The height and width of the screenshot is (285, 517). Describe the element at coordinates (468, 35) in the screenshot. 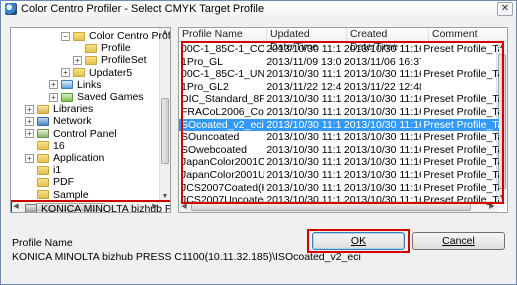

I see `column-header-comment: Comment` at that location.